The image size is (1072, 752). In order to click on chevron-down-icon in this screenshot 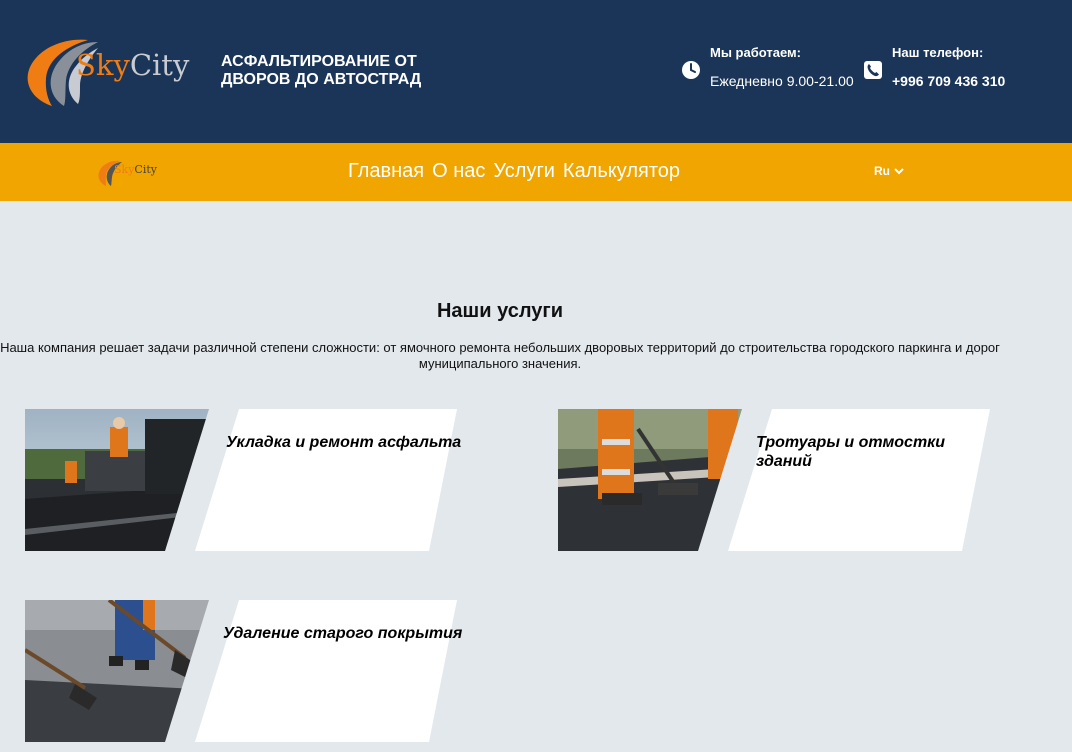, I will do `click(899, 171)`.